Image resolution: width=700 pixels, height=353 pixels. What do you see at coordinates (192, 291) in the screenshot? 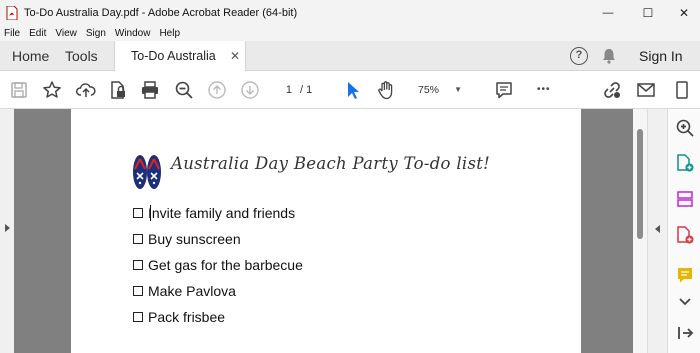
I see `todo-text: Make Pavlova` at bounding box center [192, 291].